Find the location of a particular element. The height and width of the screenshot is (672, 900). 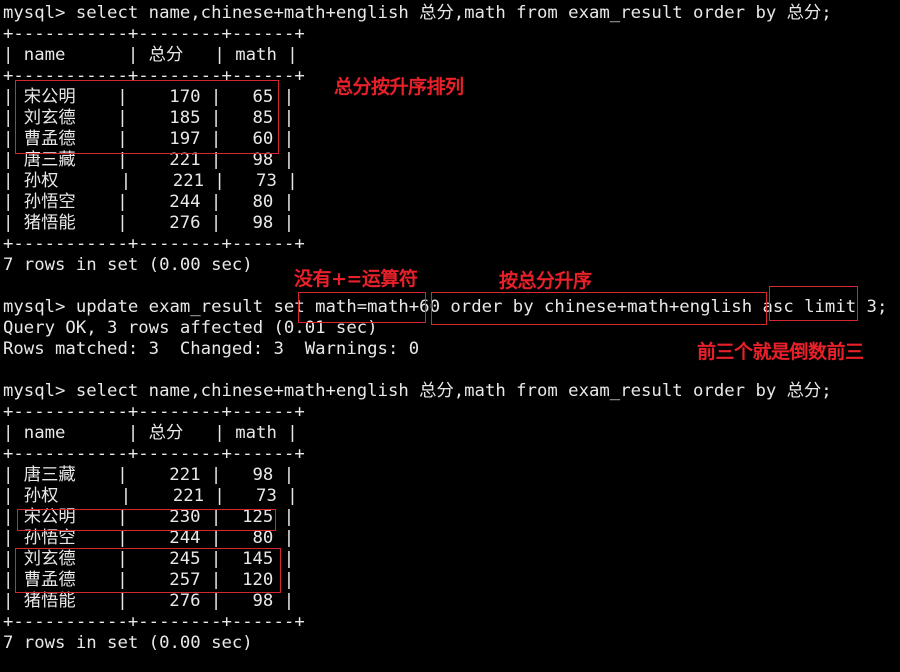

table-row: | 唐三藏 | 221 | 98 | is located at coordinates (149, 475).